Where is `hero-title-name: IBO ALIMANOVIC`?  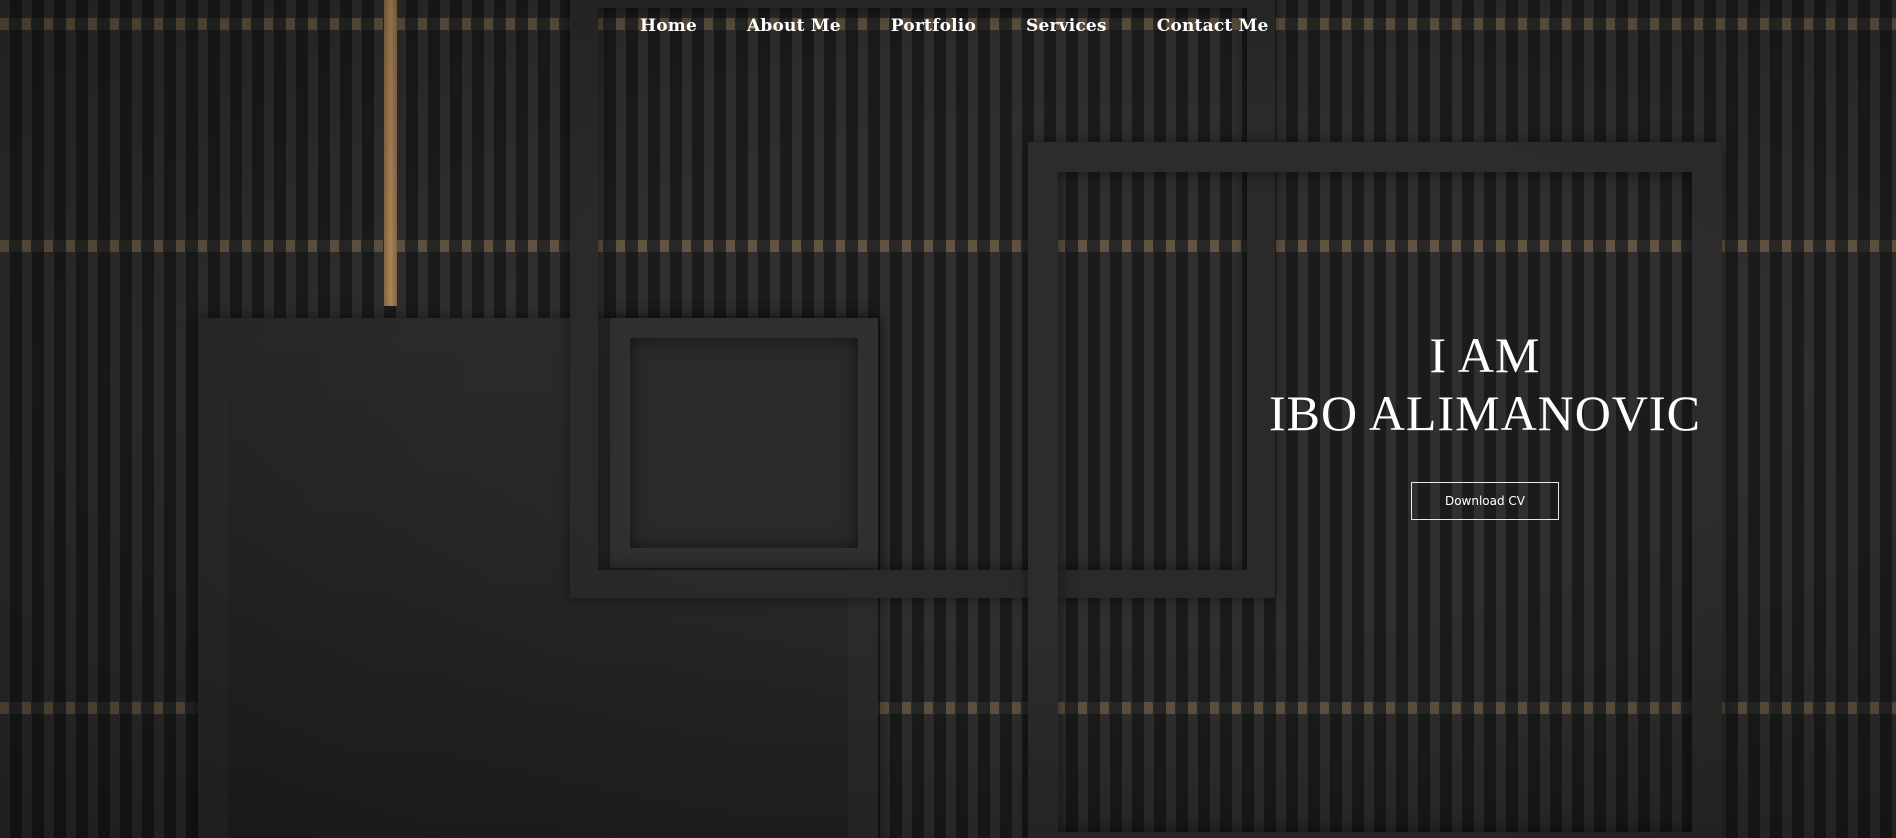 hero-title-name: IBO ALIMANOVIC is located at coordinates (1485, 413).